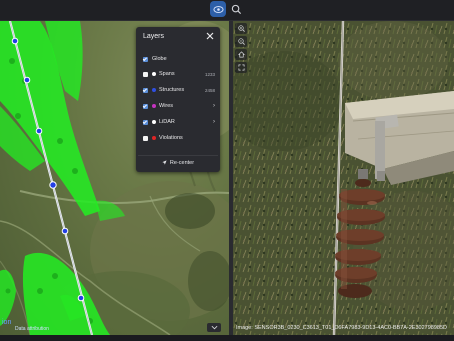 This screenshot has height=341, width=454. I want to click on layer-count: 2458, so click(209, 90).